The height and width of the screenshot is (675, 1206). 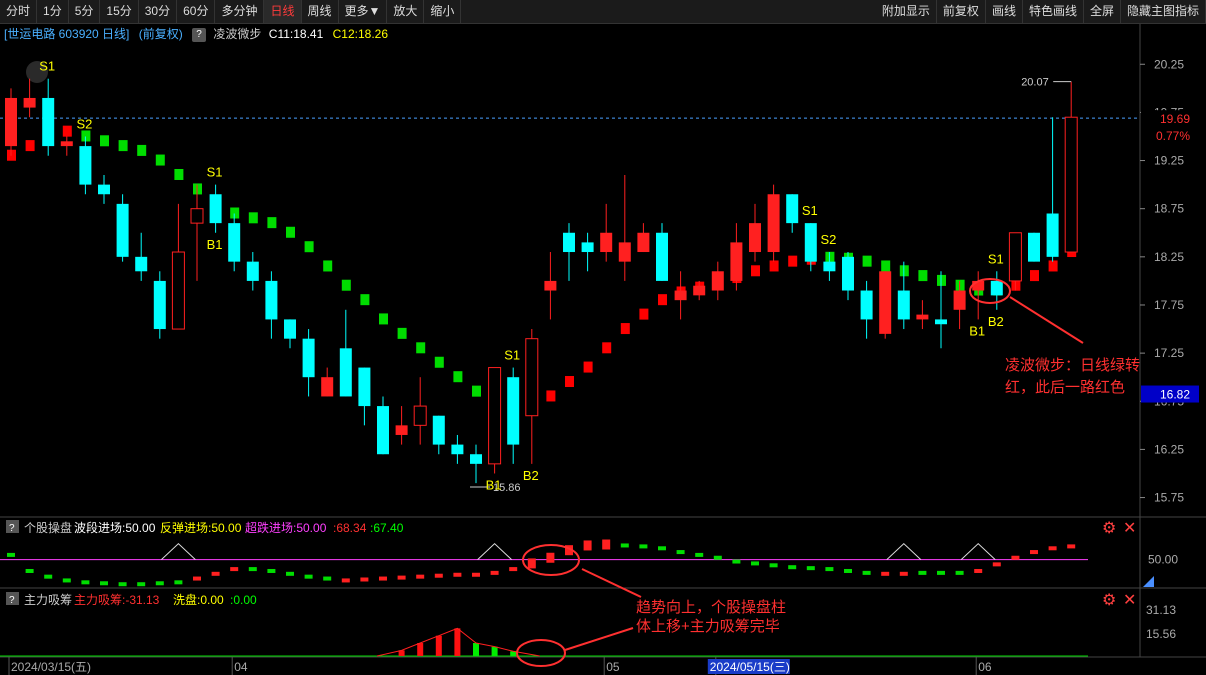 I want to click on panel2-close-icon: ✕, so click(x=1129, y=529).